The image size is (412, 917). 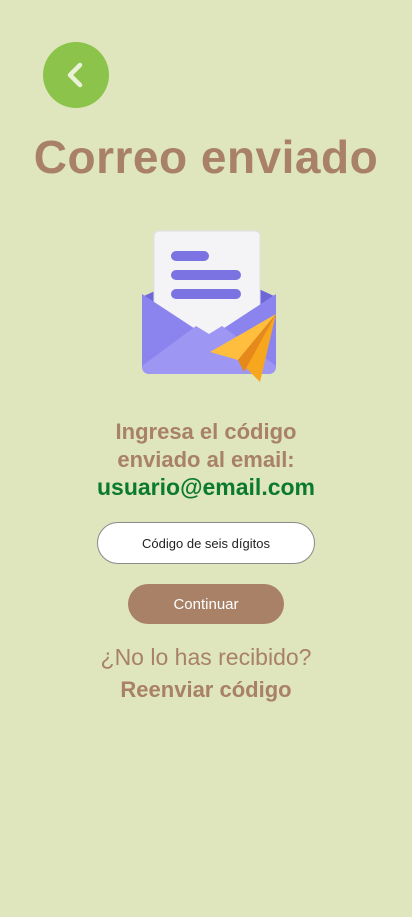 What do you see at coordinates (209, 306) in the screenshot?
I see `envelope-paper-plane-icon` at bounding box center [209, 306].